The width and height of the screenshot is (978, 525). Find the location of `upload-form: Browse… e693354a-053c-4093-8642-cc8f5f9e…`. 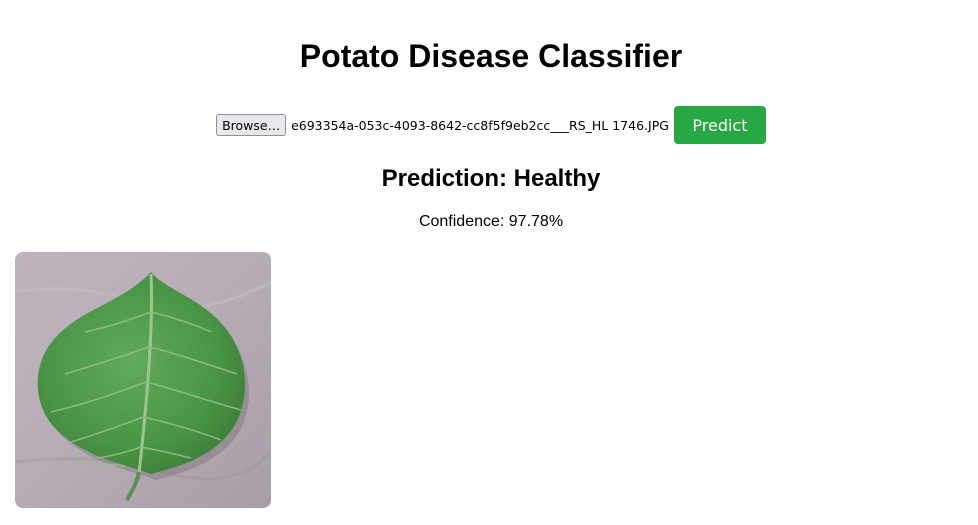

upload-form: Browse… e693354a-053c-4093-8642-cc8f5f9e… is located at coordinates (489, 125).